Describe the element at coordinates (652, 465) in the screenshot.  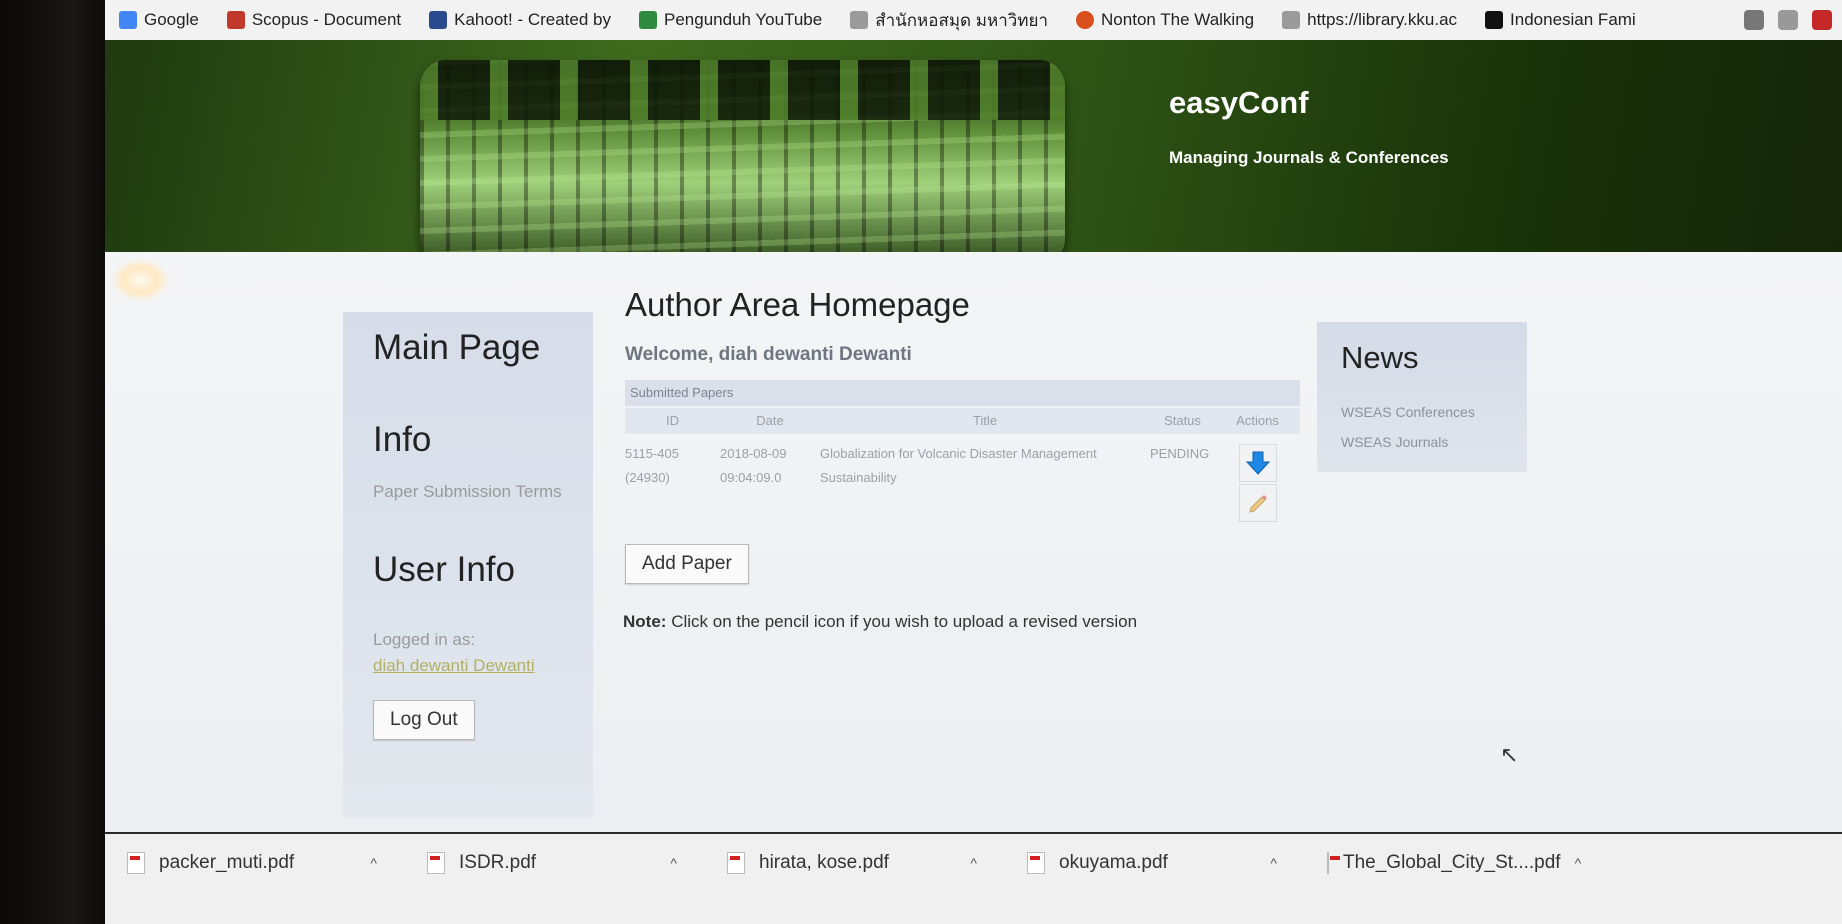
I see `paper-id: 5115-405 (24930)` at that location.